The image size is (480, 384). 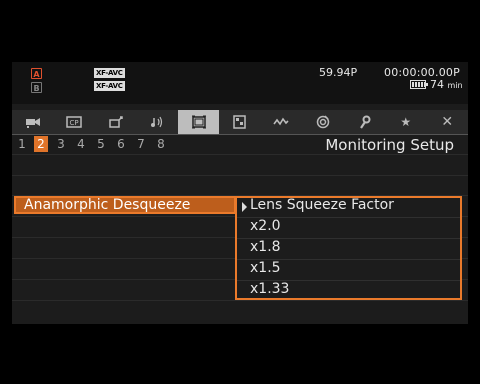 I want to click on camera-icon, so click(x=32, y=123).